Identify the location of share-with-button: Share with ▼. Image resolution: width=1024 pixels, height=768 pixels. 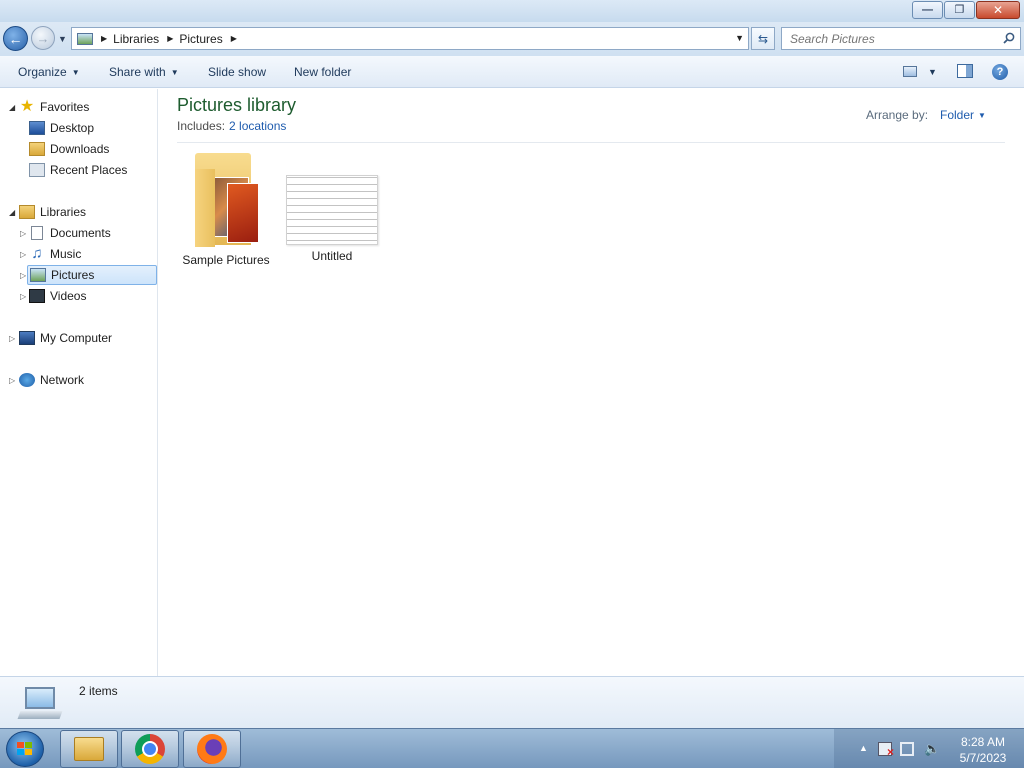
(144, 72).